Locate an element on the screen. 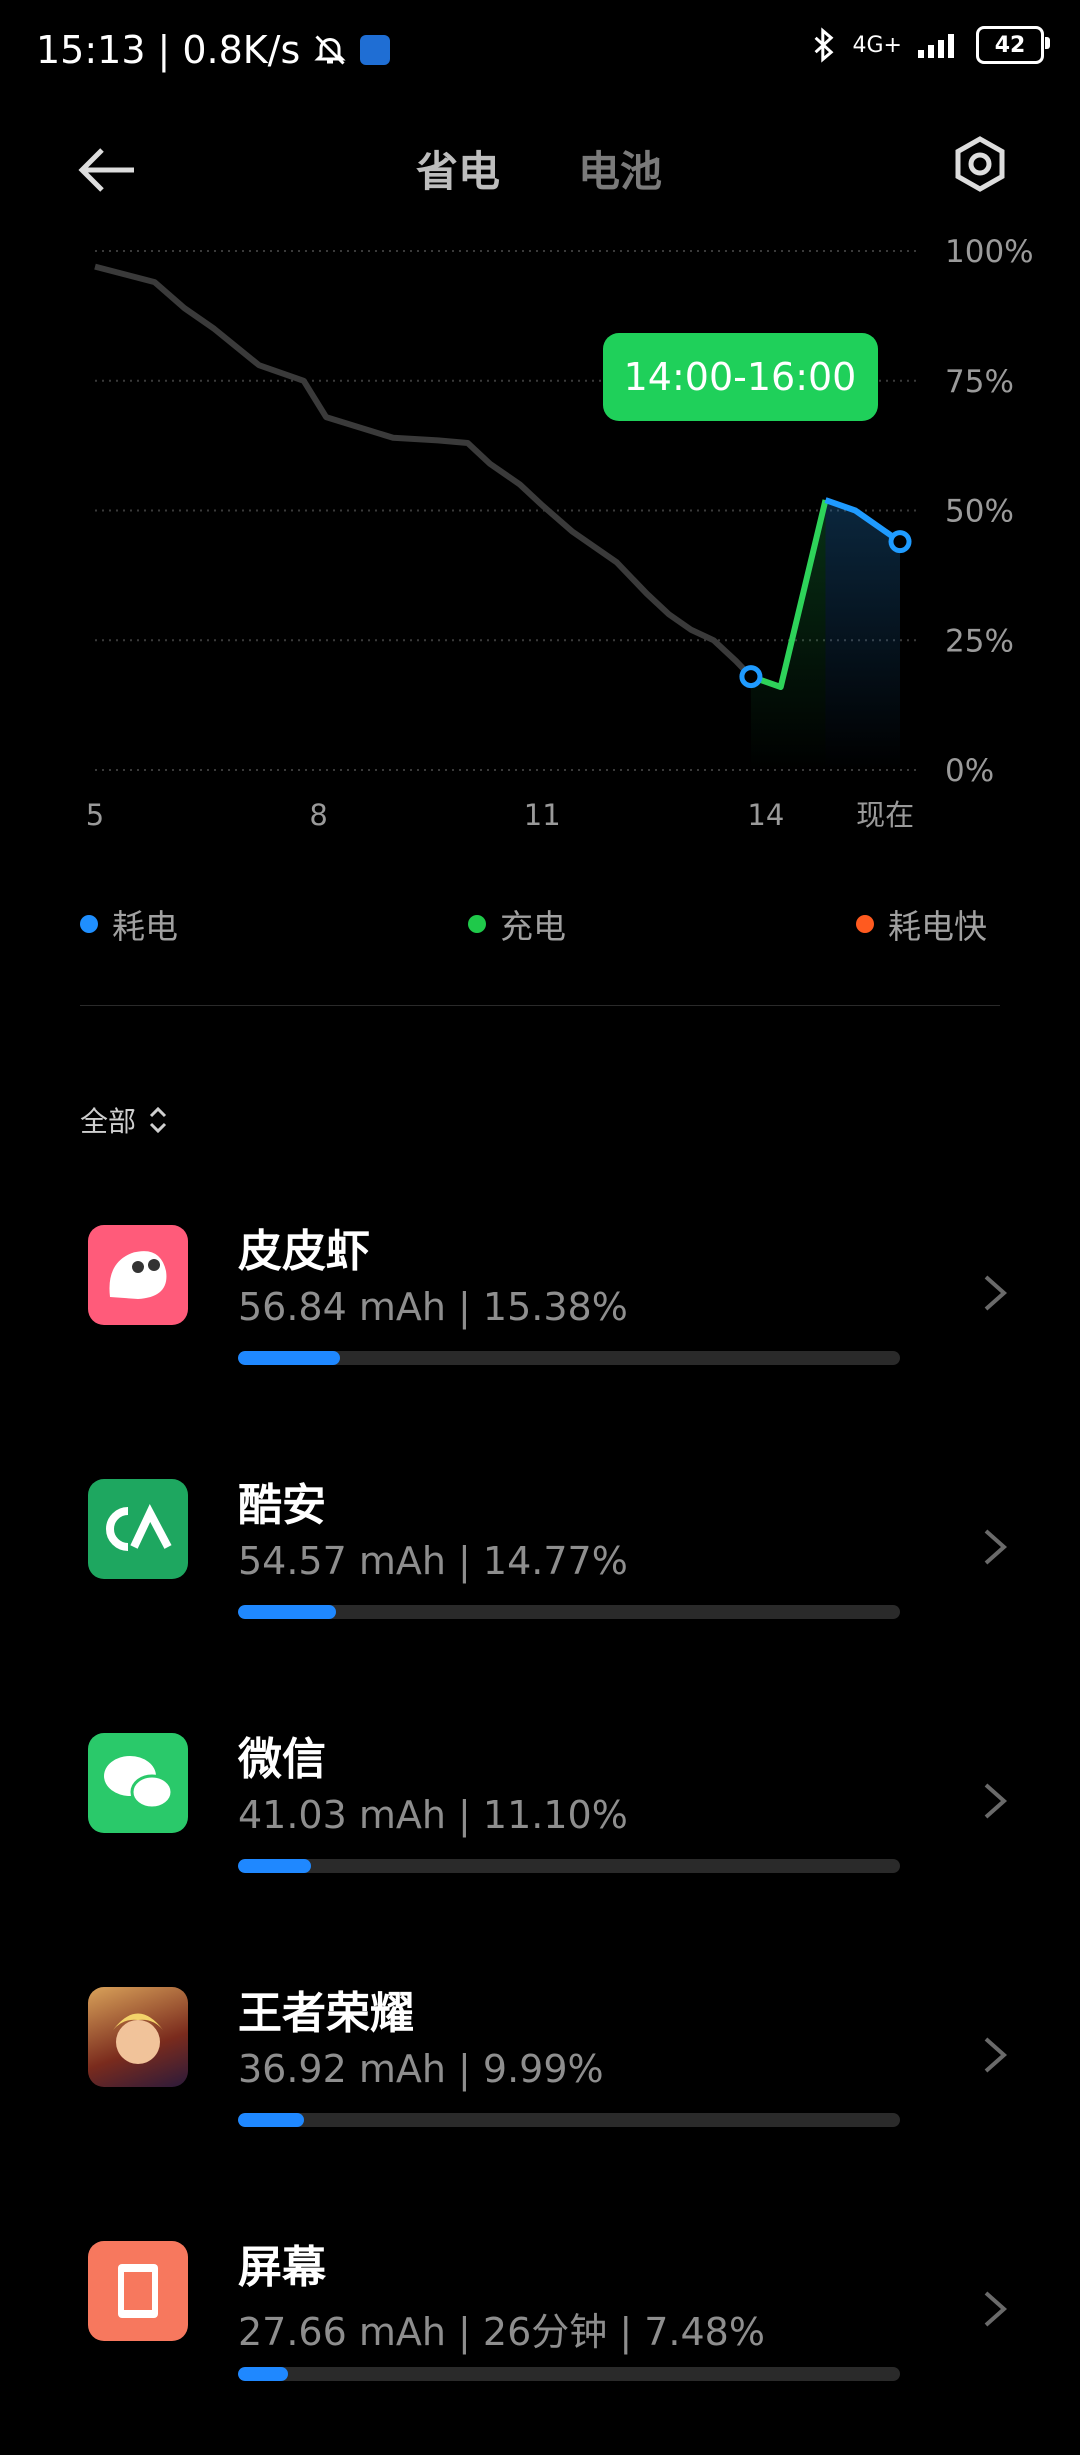 This screenshot has height=2455, width=1080. app-name: 屏幕 is located at coordinates (282, 2267).